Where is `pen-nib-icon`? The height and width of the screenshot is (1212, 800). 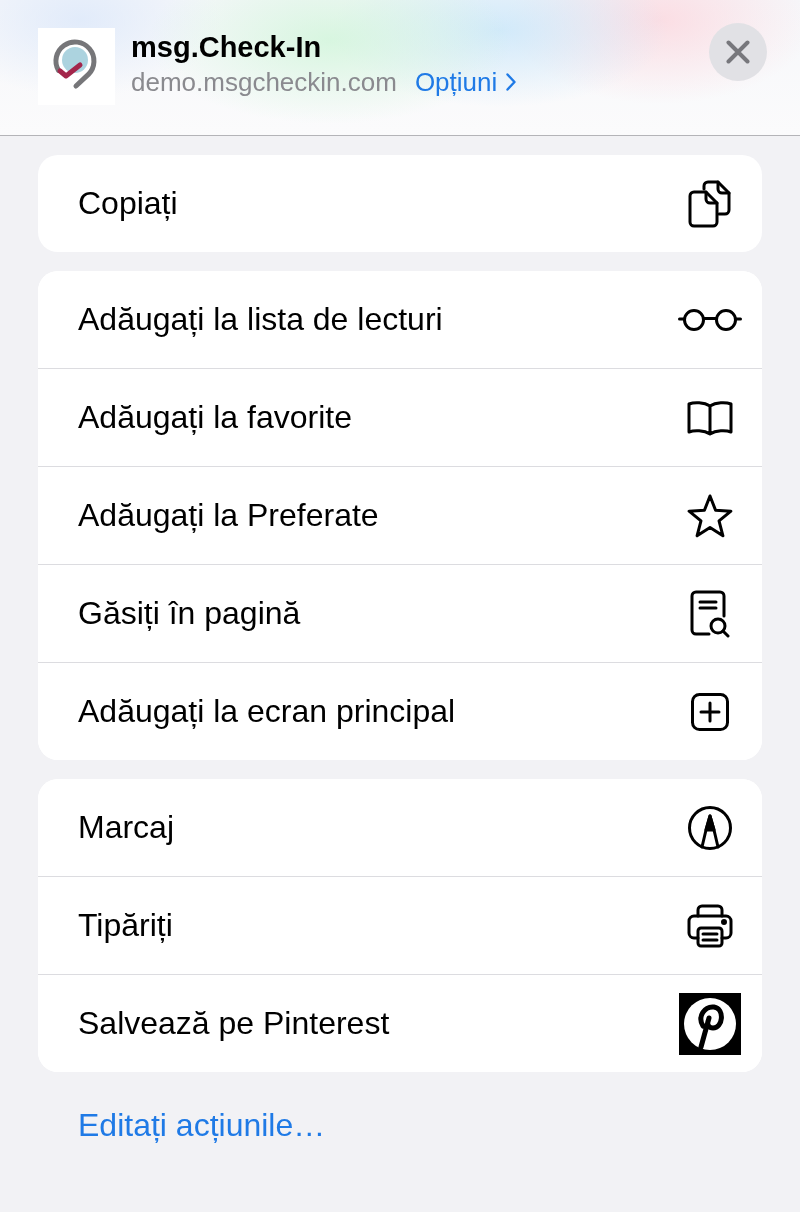 pen-nib-icon is located at coordinates (710, 827).